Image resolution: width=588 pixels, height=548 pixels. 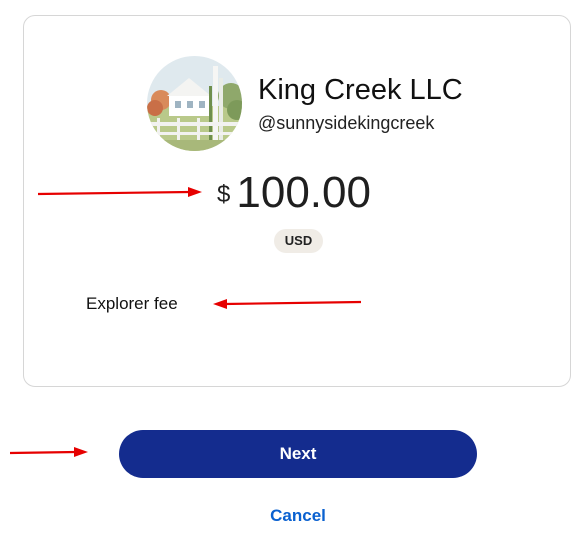 I want to click on annotation-arrow-next, so click(x=49, y=452).